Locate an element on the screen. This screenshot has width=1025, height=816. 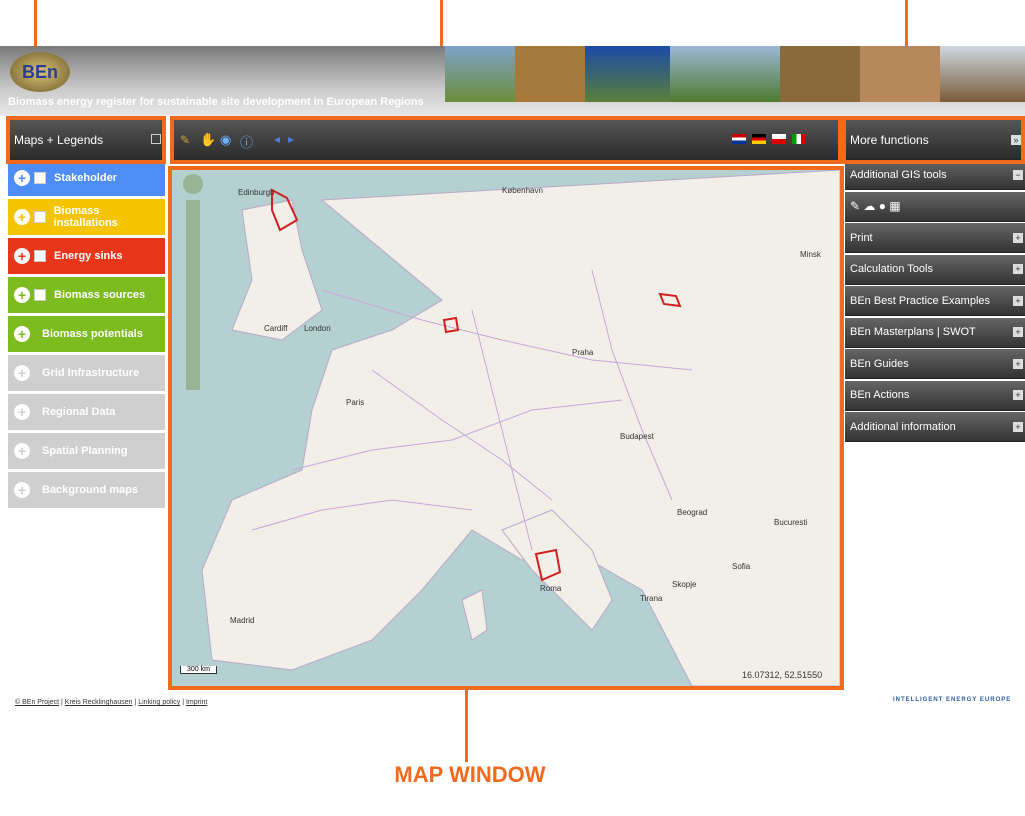
ben-logo: BEn is located at coordinates (40, 72).